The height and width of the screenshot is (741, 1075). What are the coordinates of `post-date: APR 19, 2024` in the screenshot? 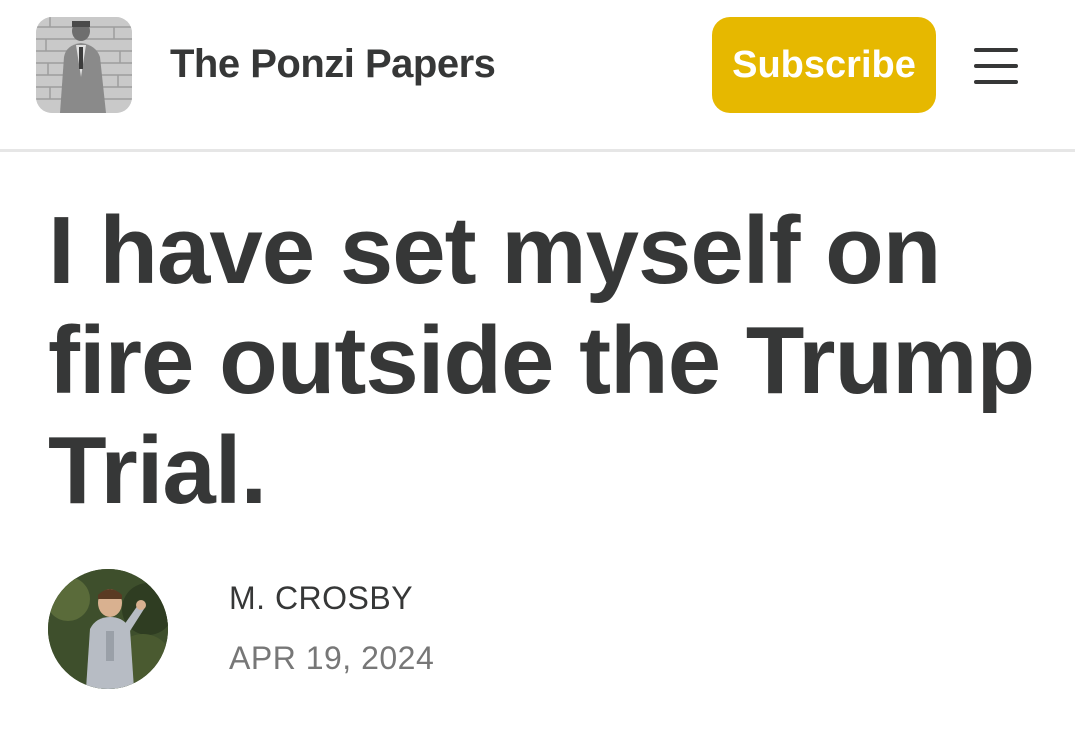 It's located at (332, 658).